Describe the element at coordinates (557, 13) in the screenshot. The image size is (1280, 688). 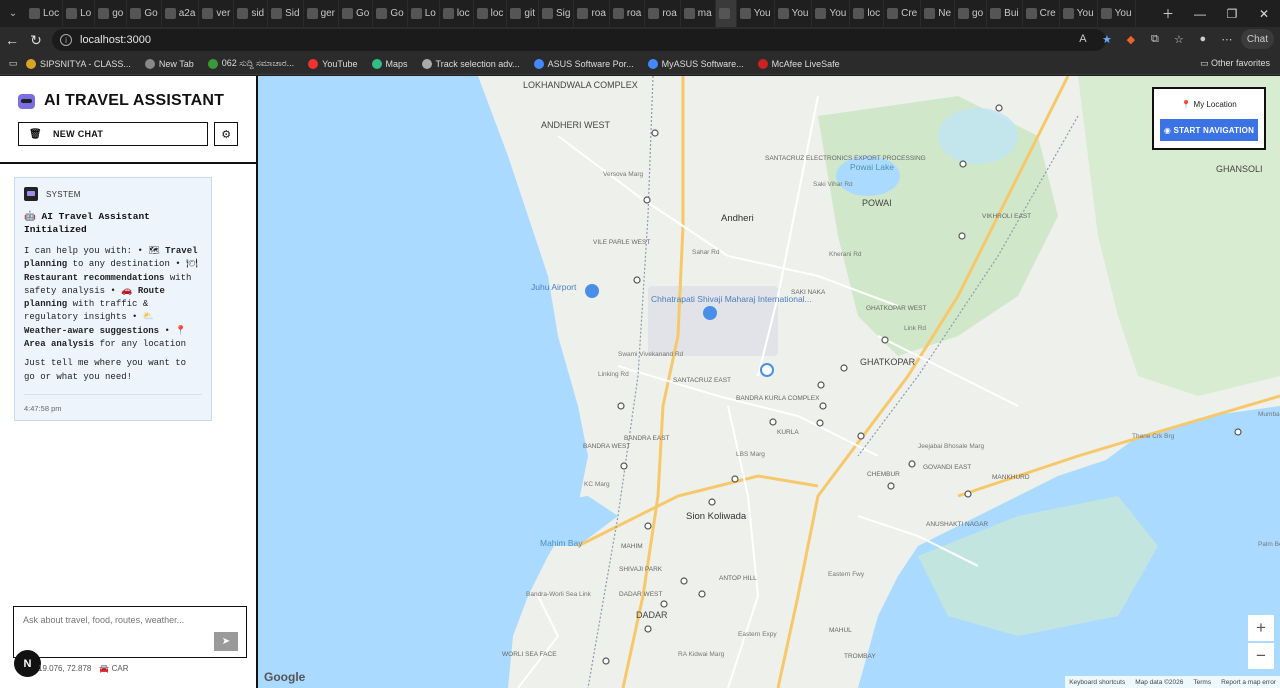
I see `browser-tab: Sig` at that location.